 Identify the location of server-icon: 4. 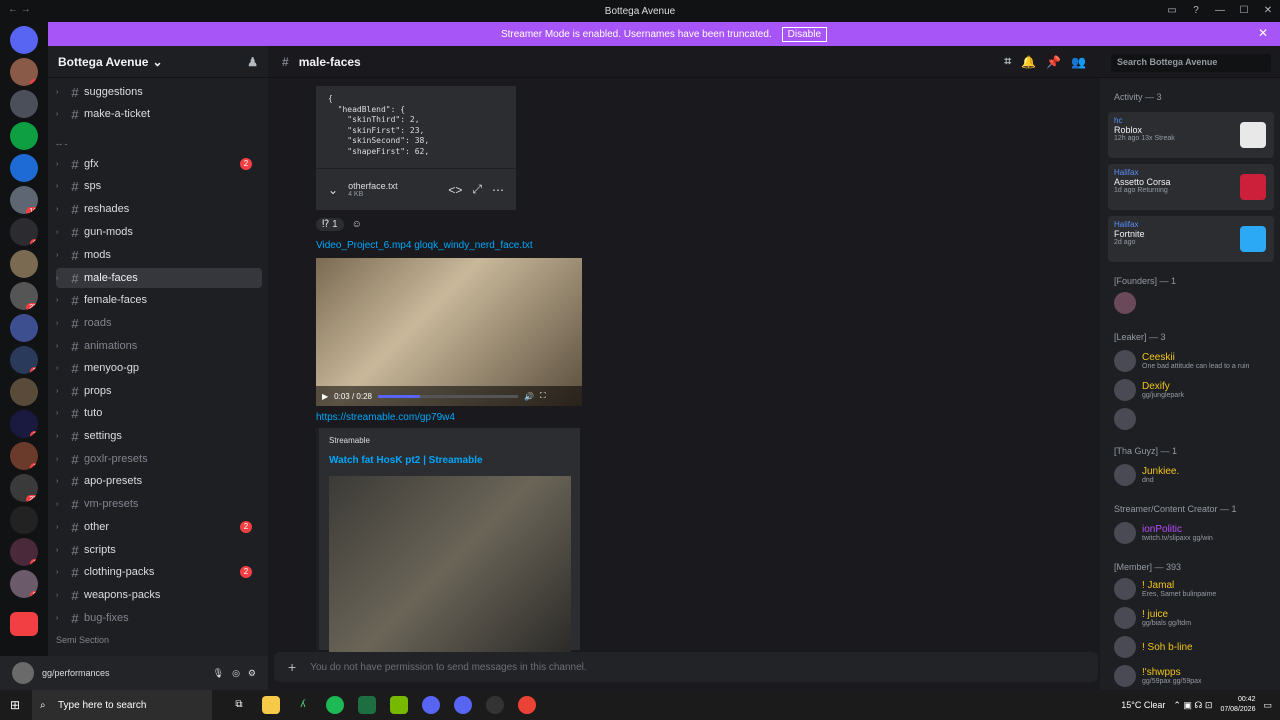
(24, 72).